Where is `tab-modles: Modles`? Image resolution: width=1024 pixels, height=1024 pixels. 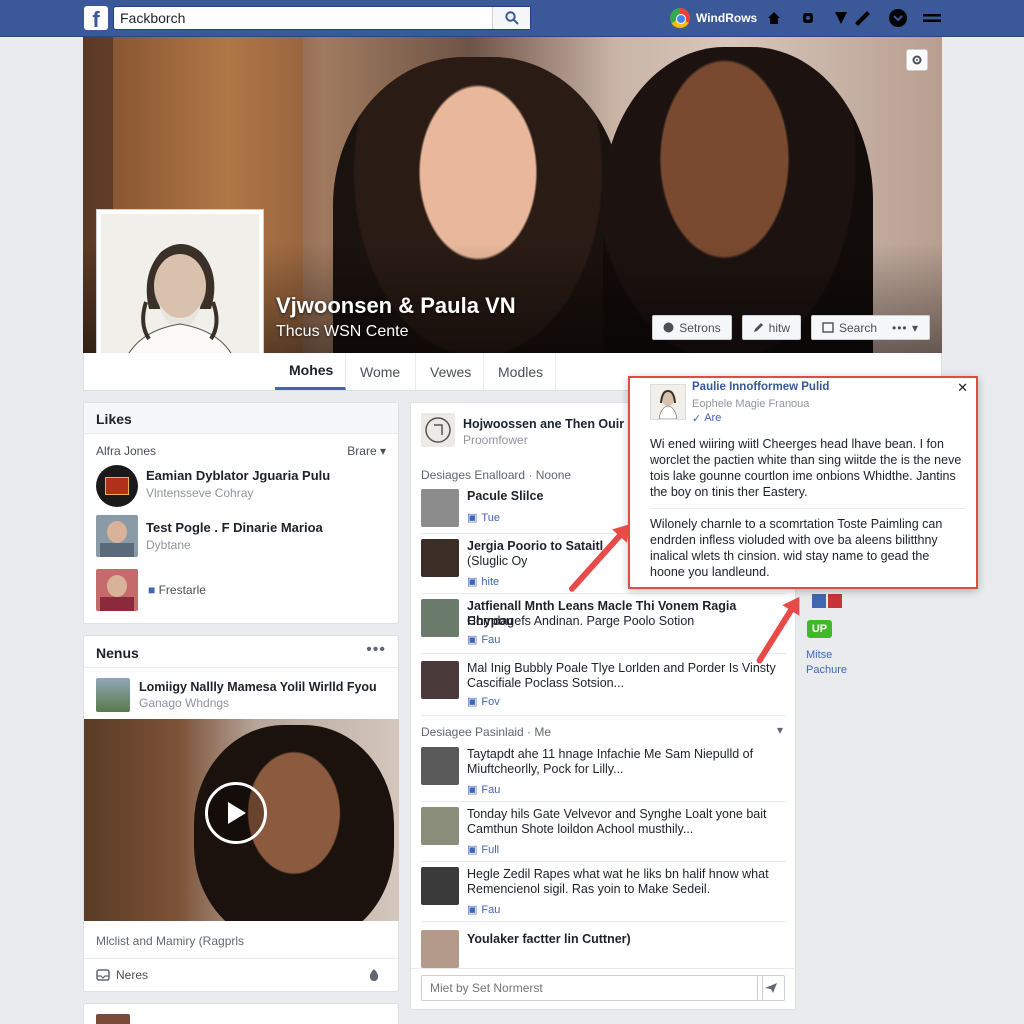 tab-modles: Modles is located at coordinates (520, 371).